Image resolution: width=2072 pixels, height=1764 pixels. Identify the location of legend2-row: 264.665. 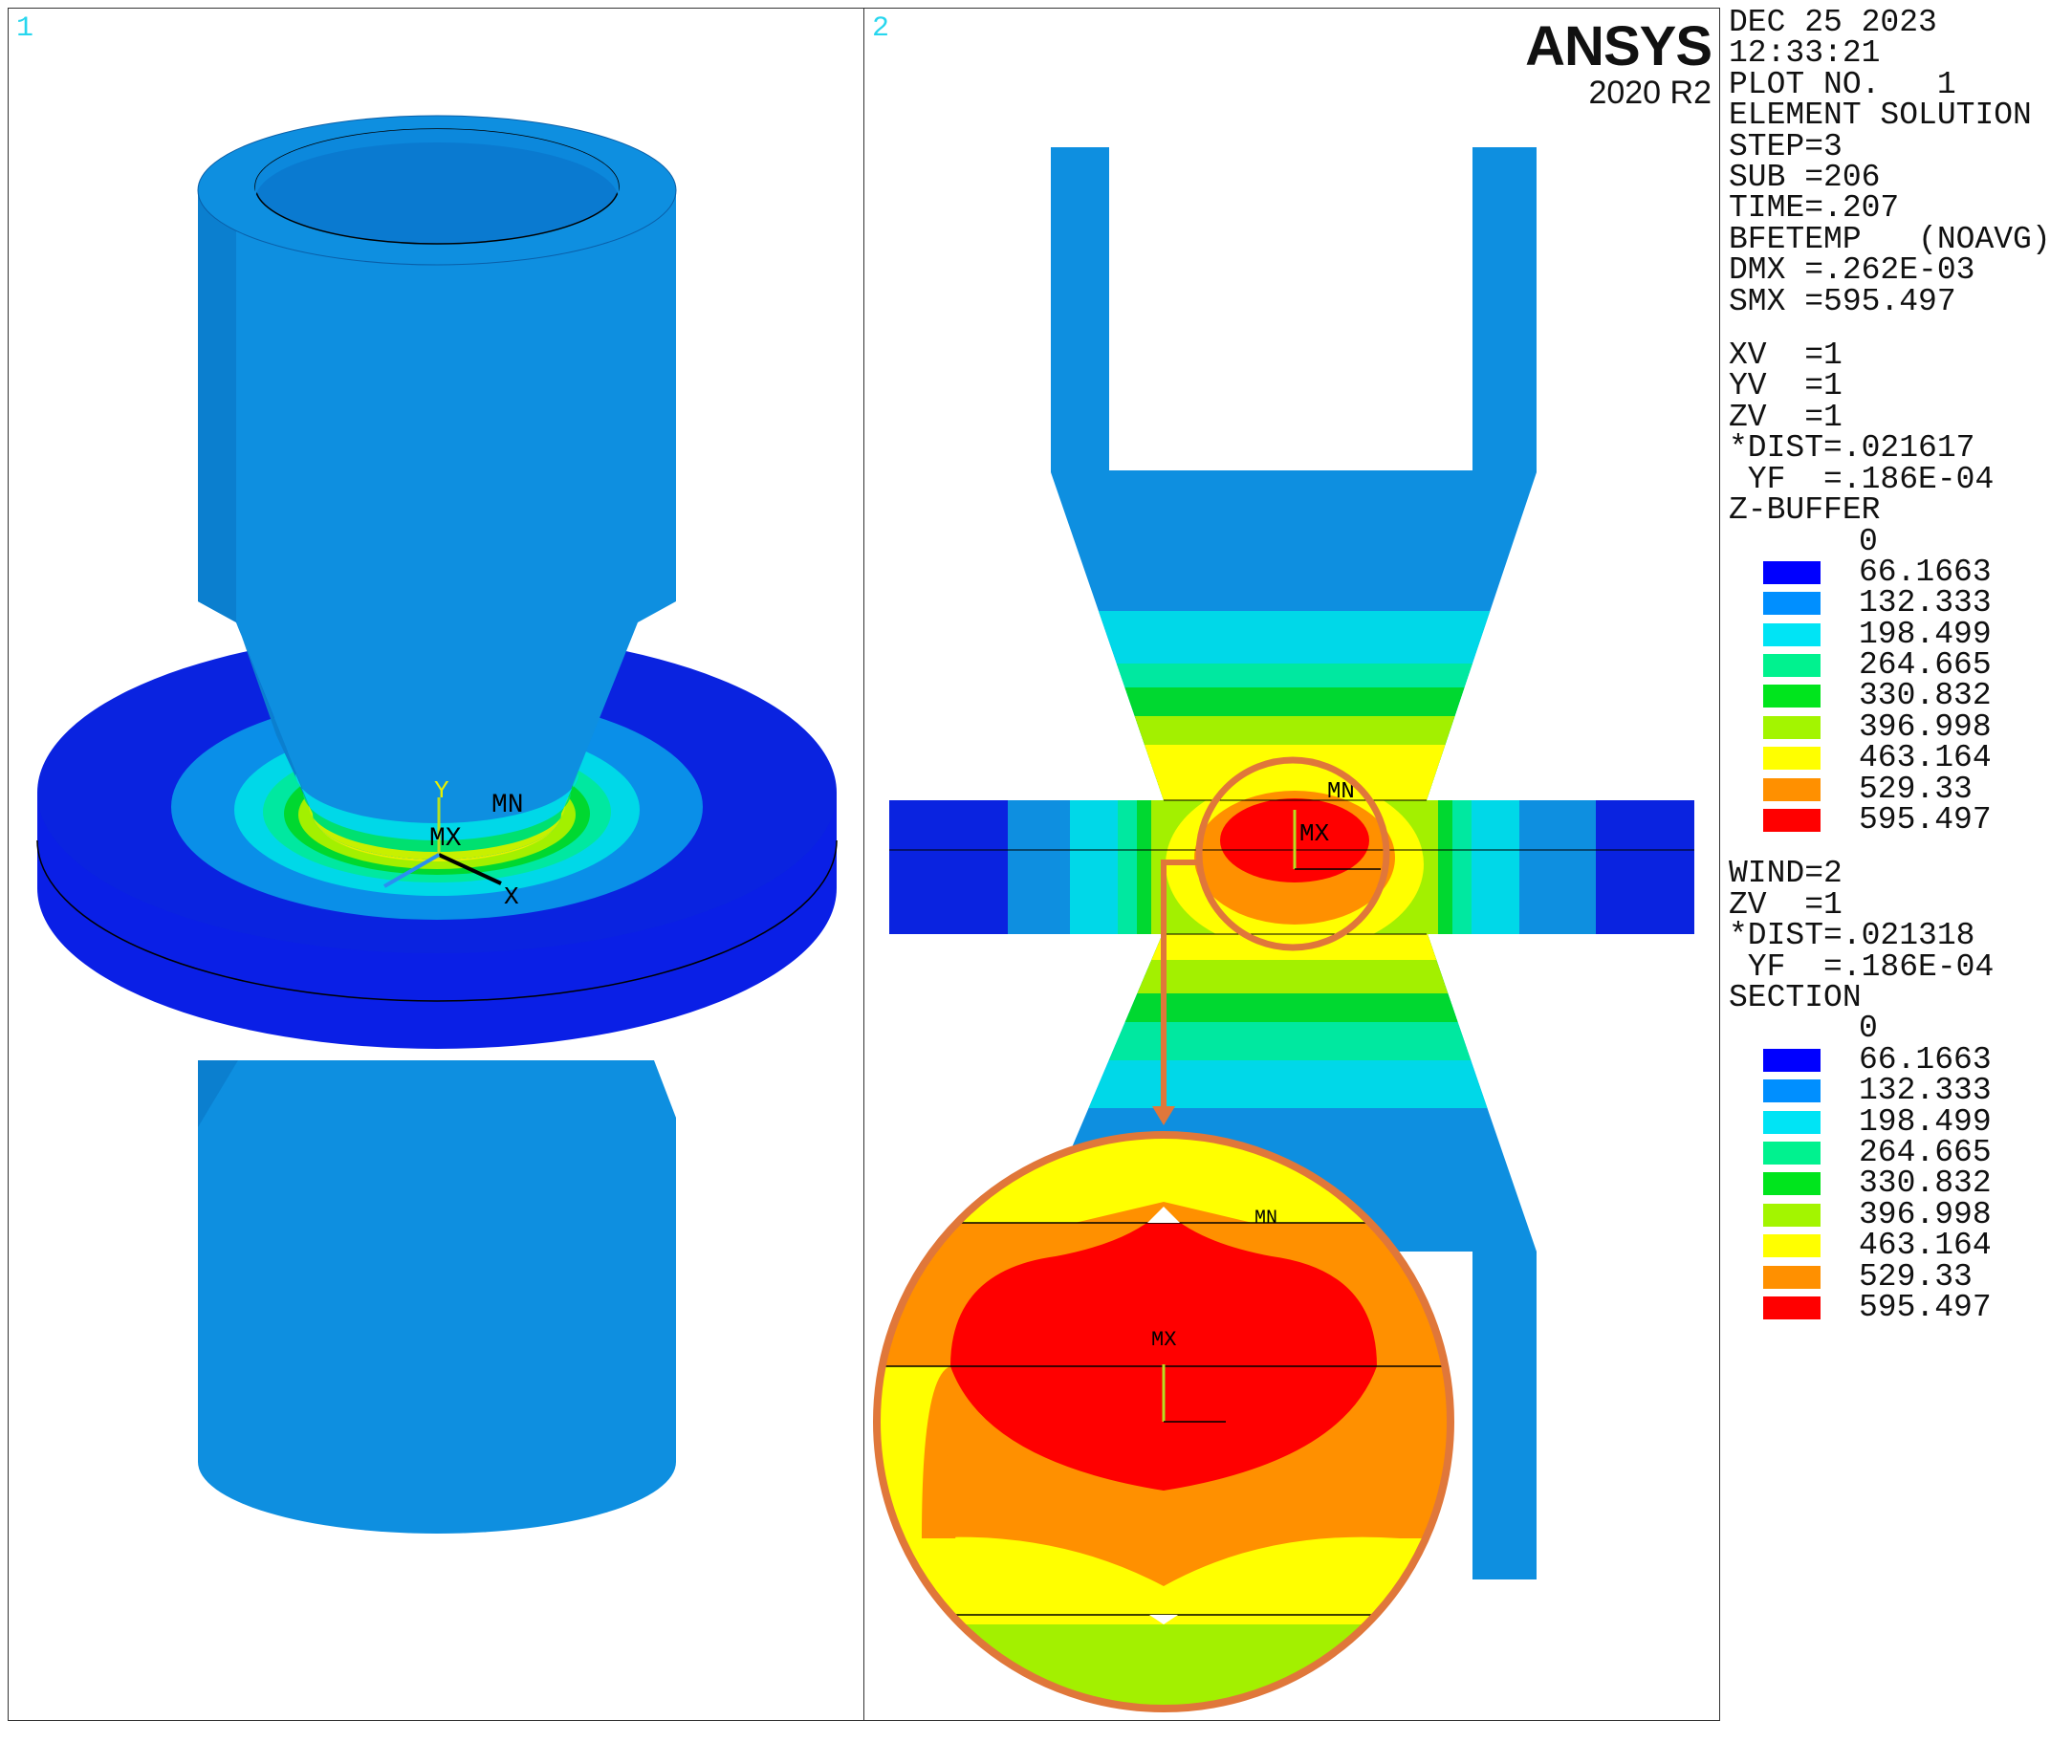
(1898, 1153).